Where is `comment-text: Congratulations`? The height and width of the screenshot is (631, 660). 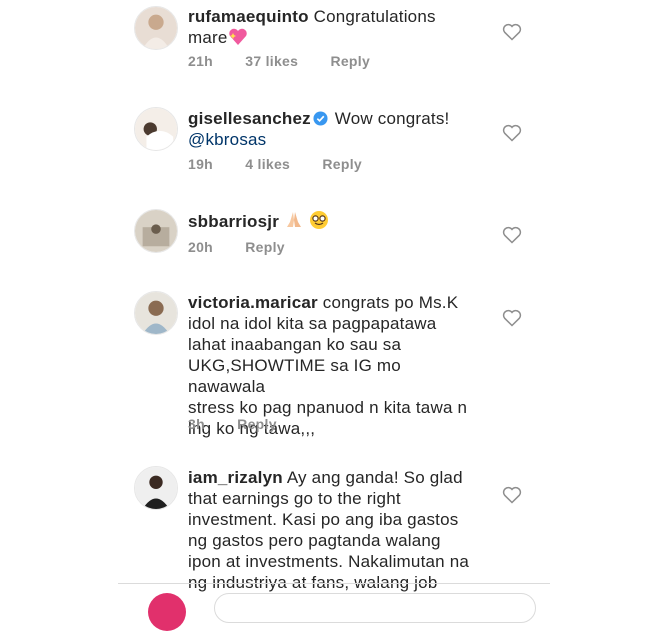
comment-text: Congratulations is located at coordinates (374, 16).